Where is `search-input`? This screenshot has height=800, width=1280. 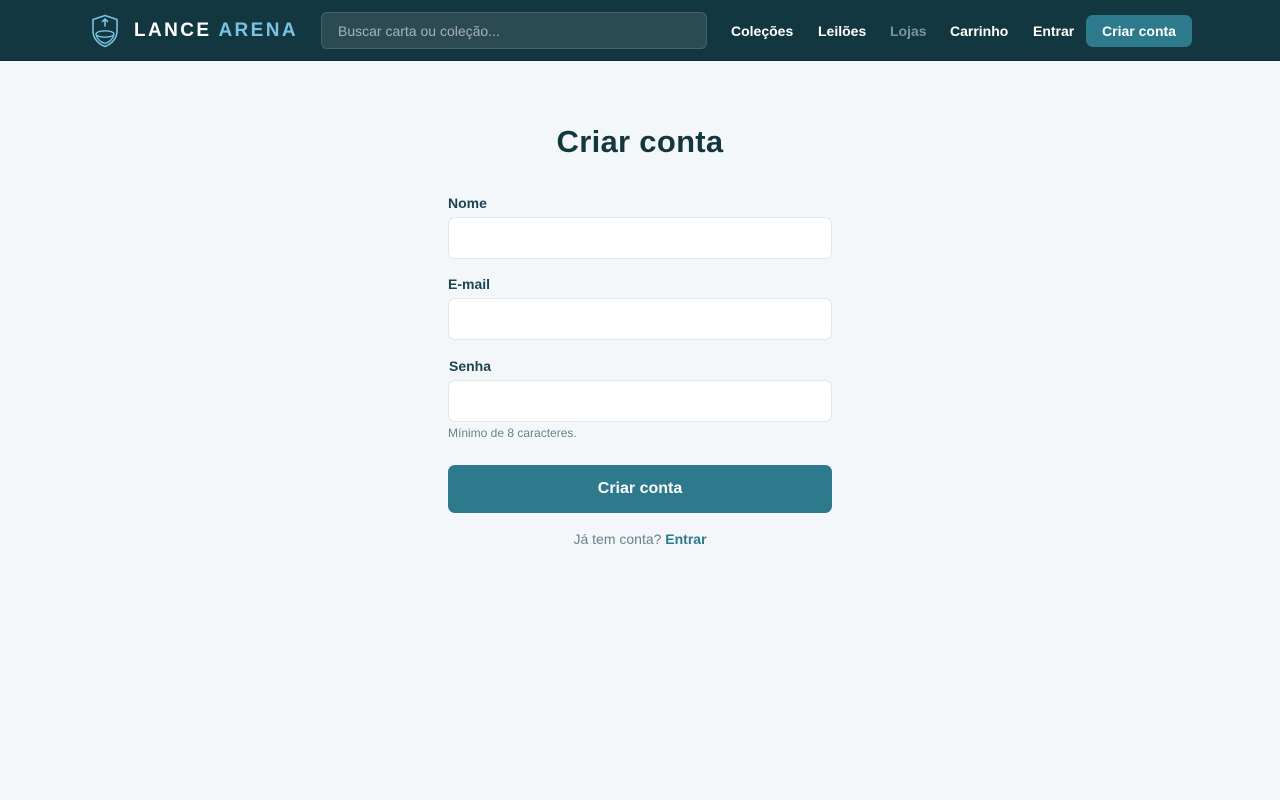
search-input is located at coordinates (514, 30).